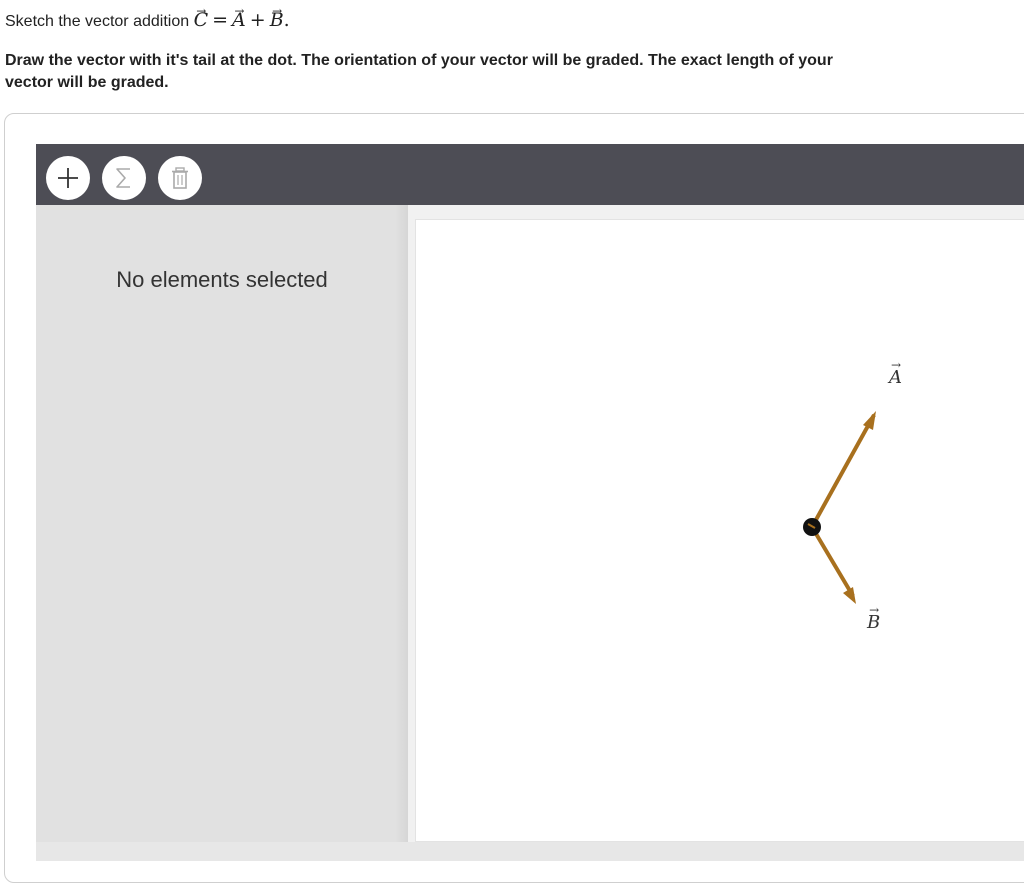  Describe the element at coordinates (97, 21) in the screenshot. I see `question-text: Sketch the vector addition` at that location.